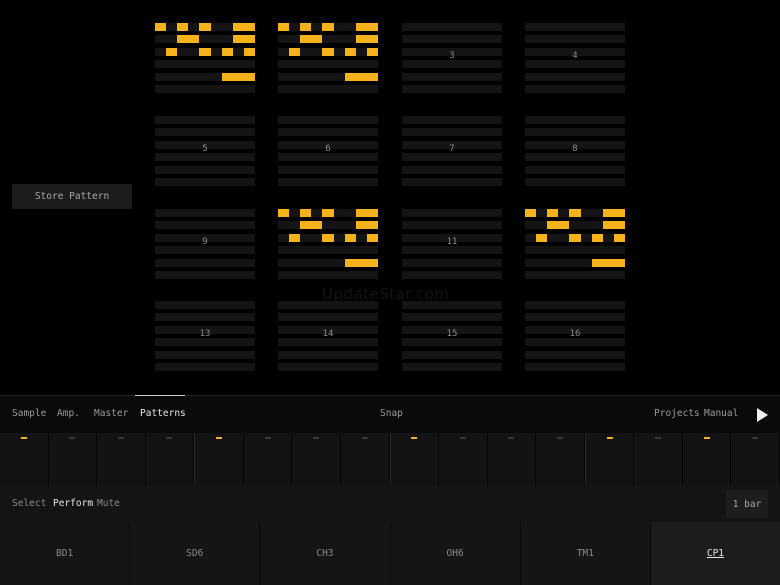  I want to click on pattern-slot: 7, so click(452, 151).